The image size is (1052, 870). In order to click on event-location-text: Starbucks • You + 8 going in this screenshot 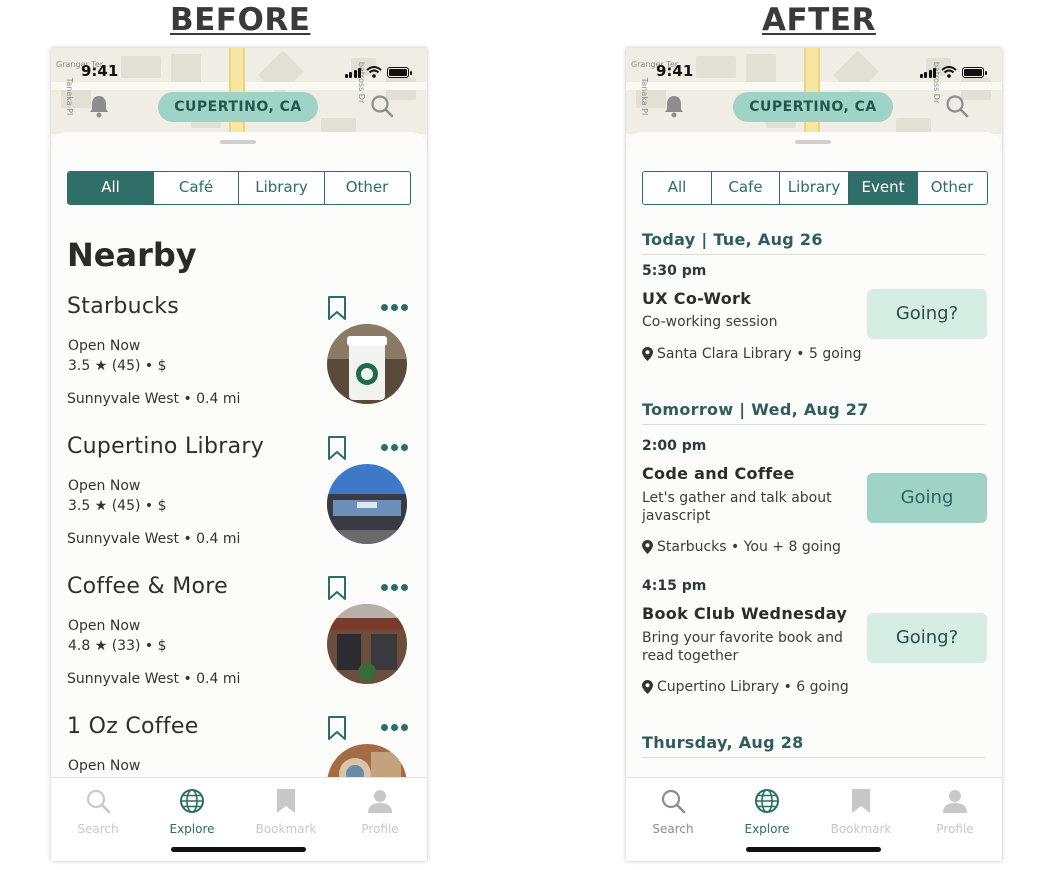, I will do `click(749, 547)`.